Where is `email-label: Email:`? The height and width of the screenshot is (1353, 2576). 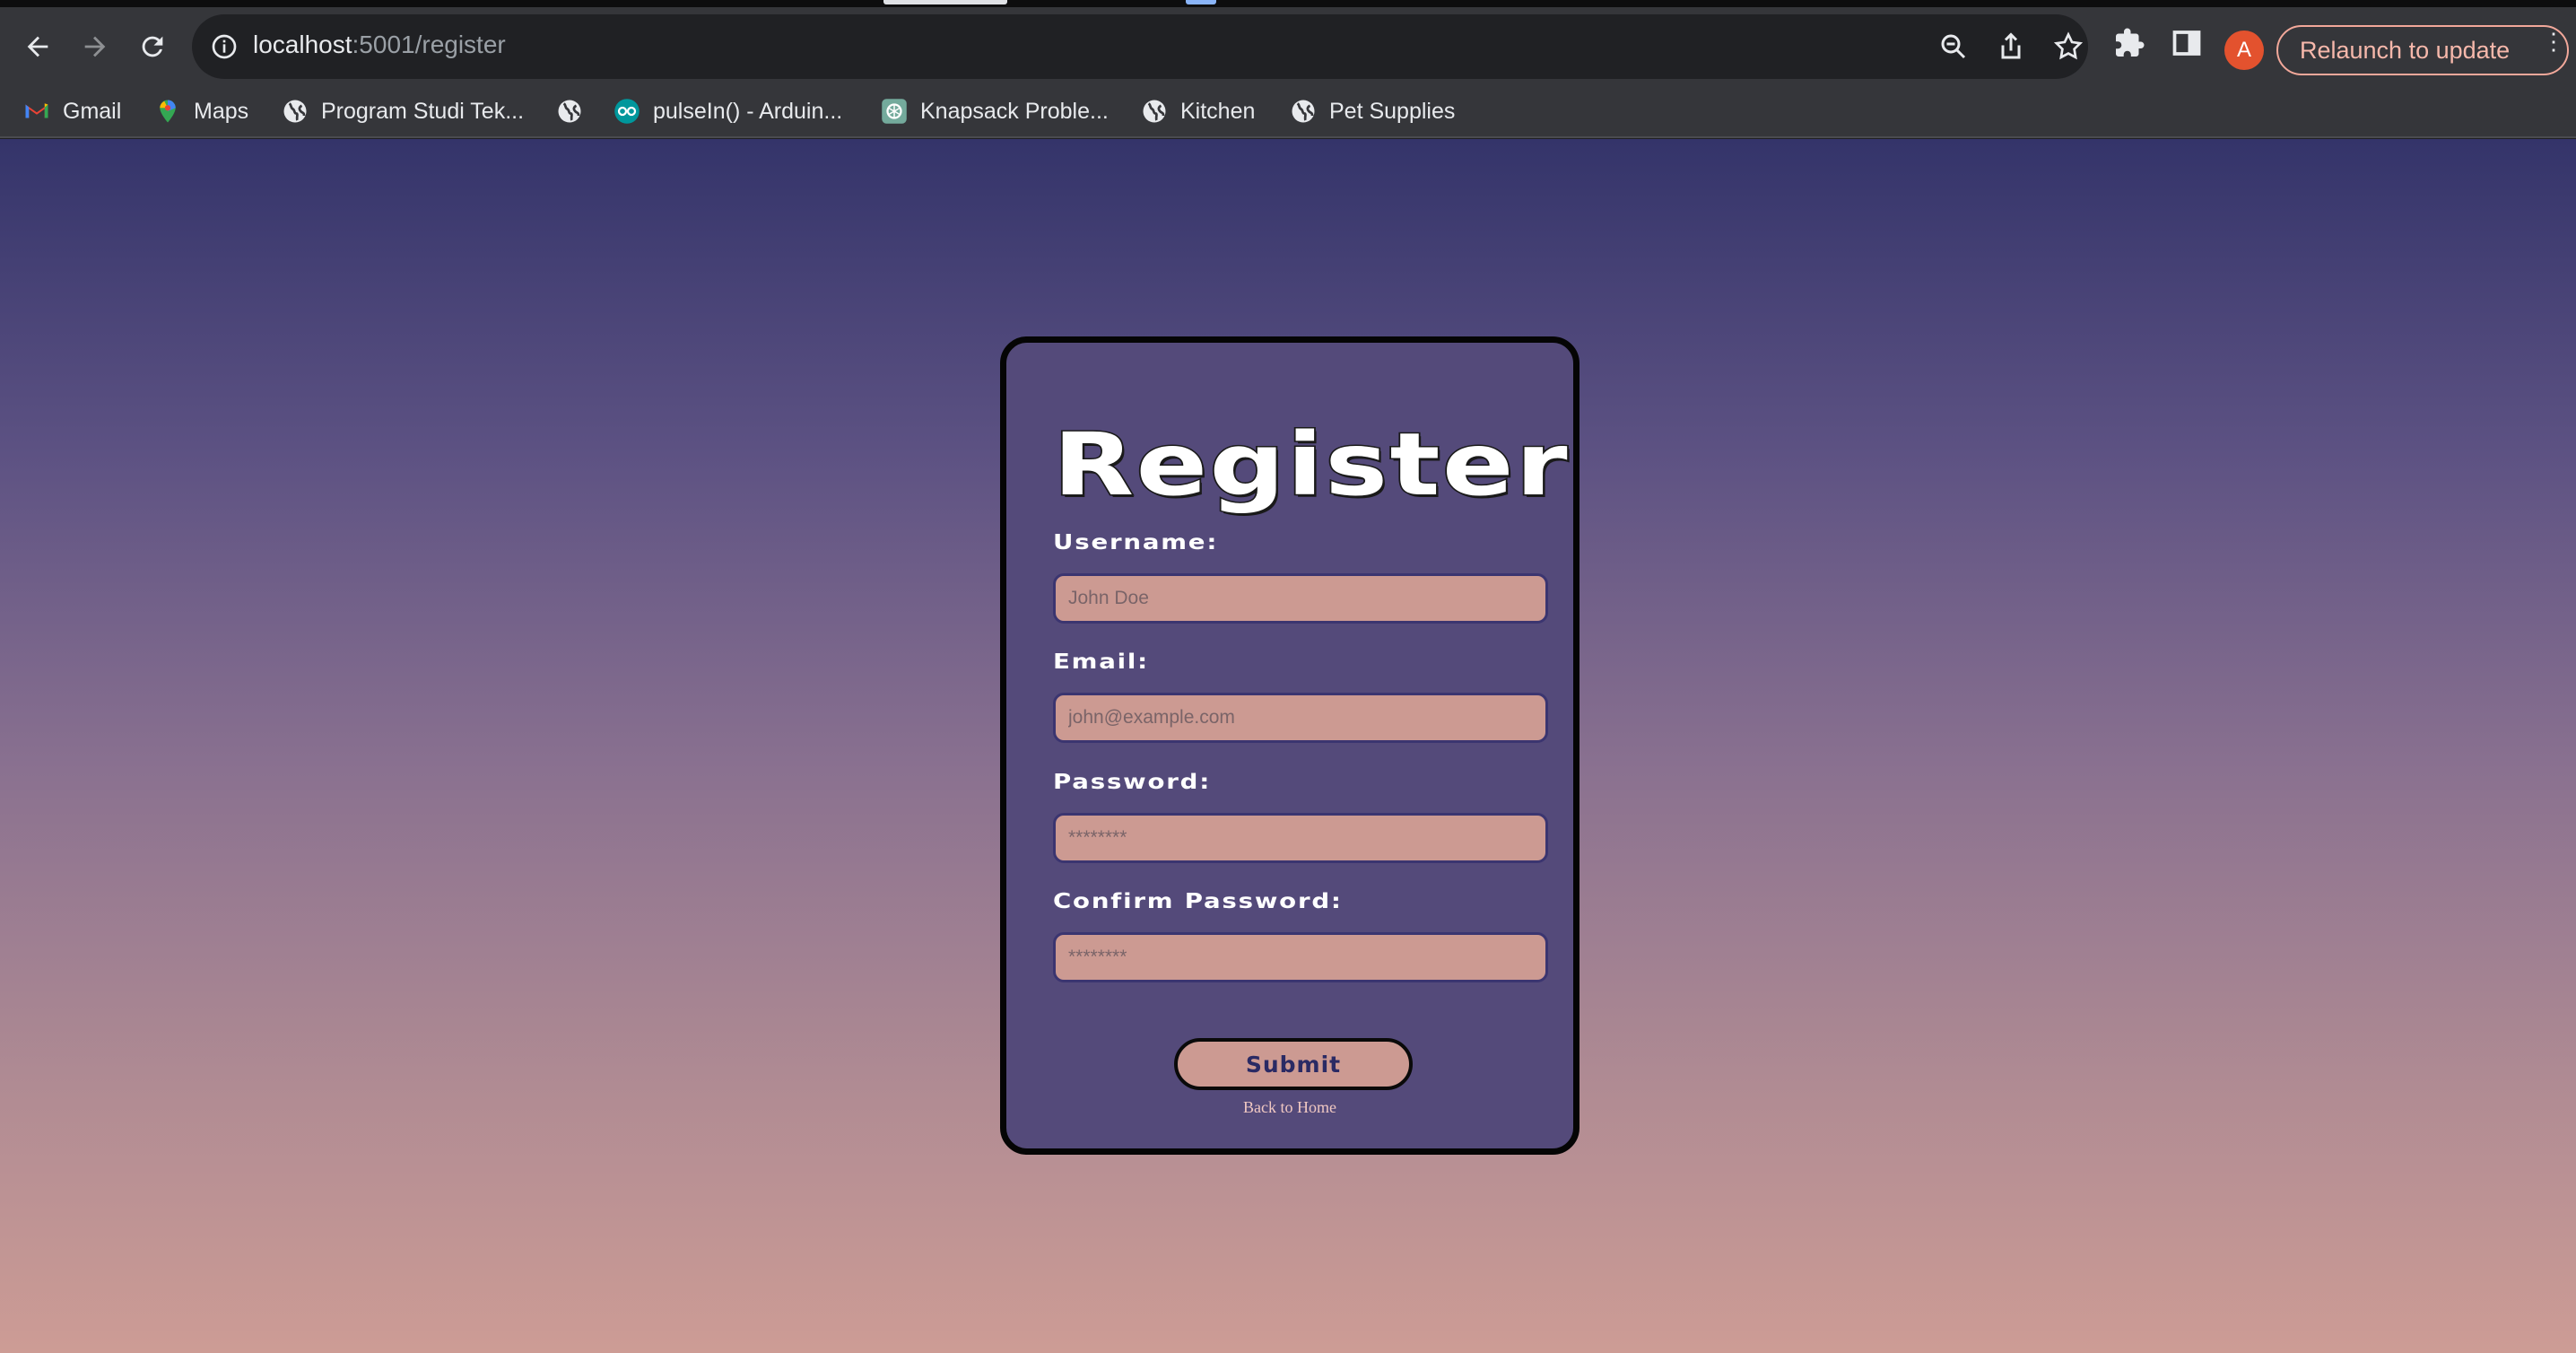
email-label: Email: is located at coordinates (1101, 662).